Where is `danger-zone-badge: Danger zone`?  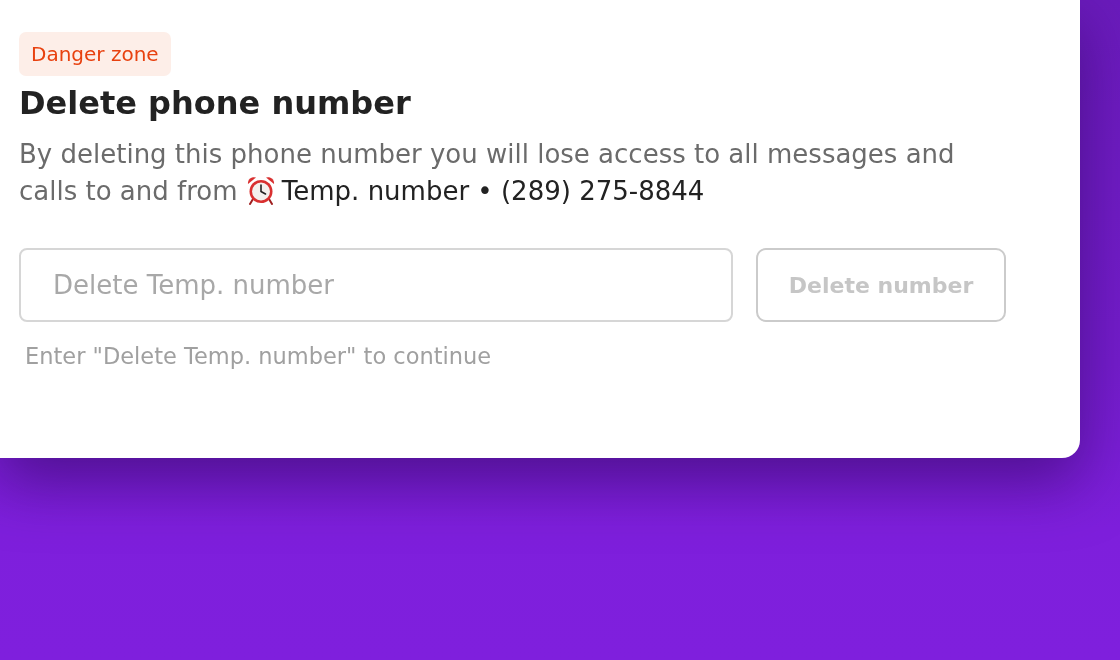
danger-zone-badge: Danger zone is located at coordinates (95, 54).